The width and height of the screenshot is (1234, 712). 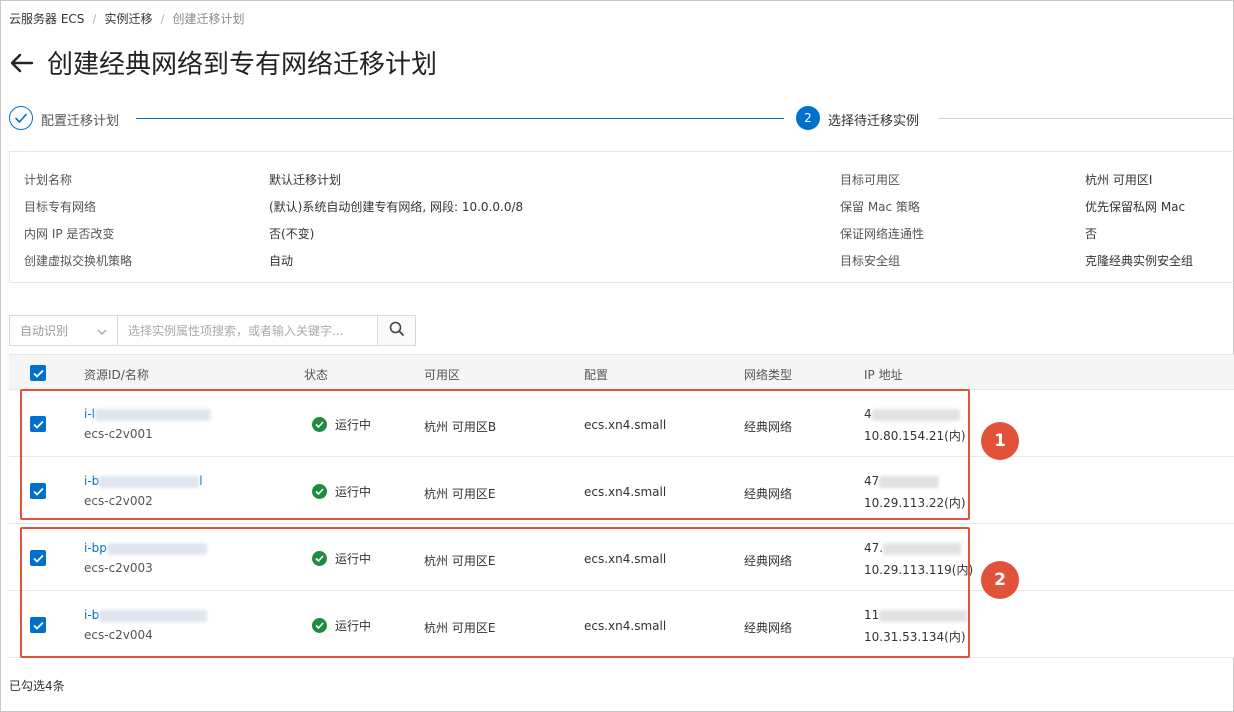 I want to click on step1-done-check-icon, so click(x=21, y=118).